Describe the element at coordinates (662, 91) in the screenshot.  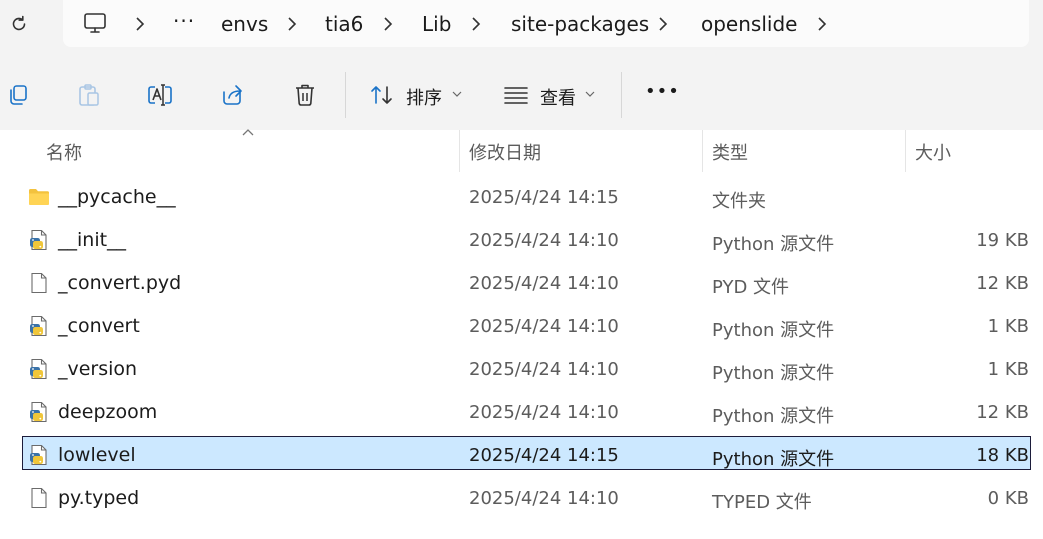
I see `more-options-button: •••` at that location.